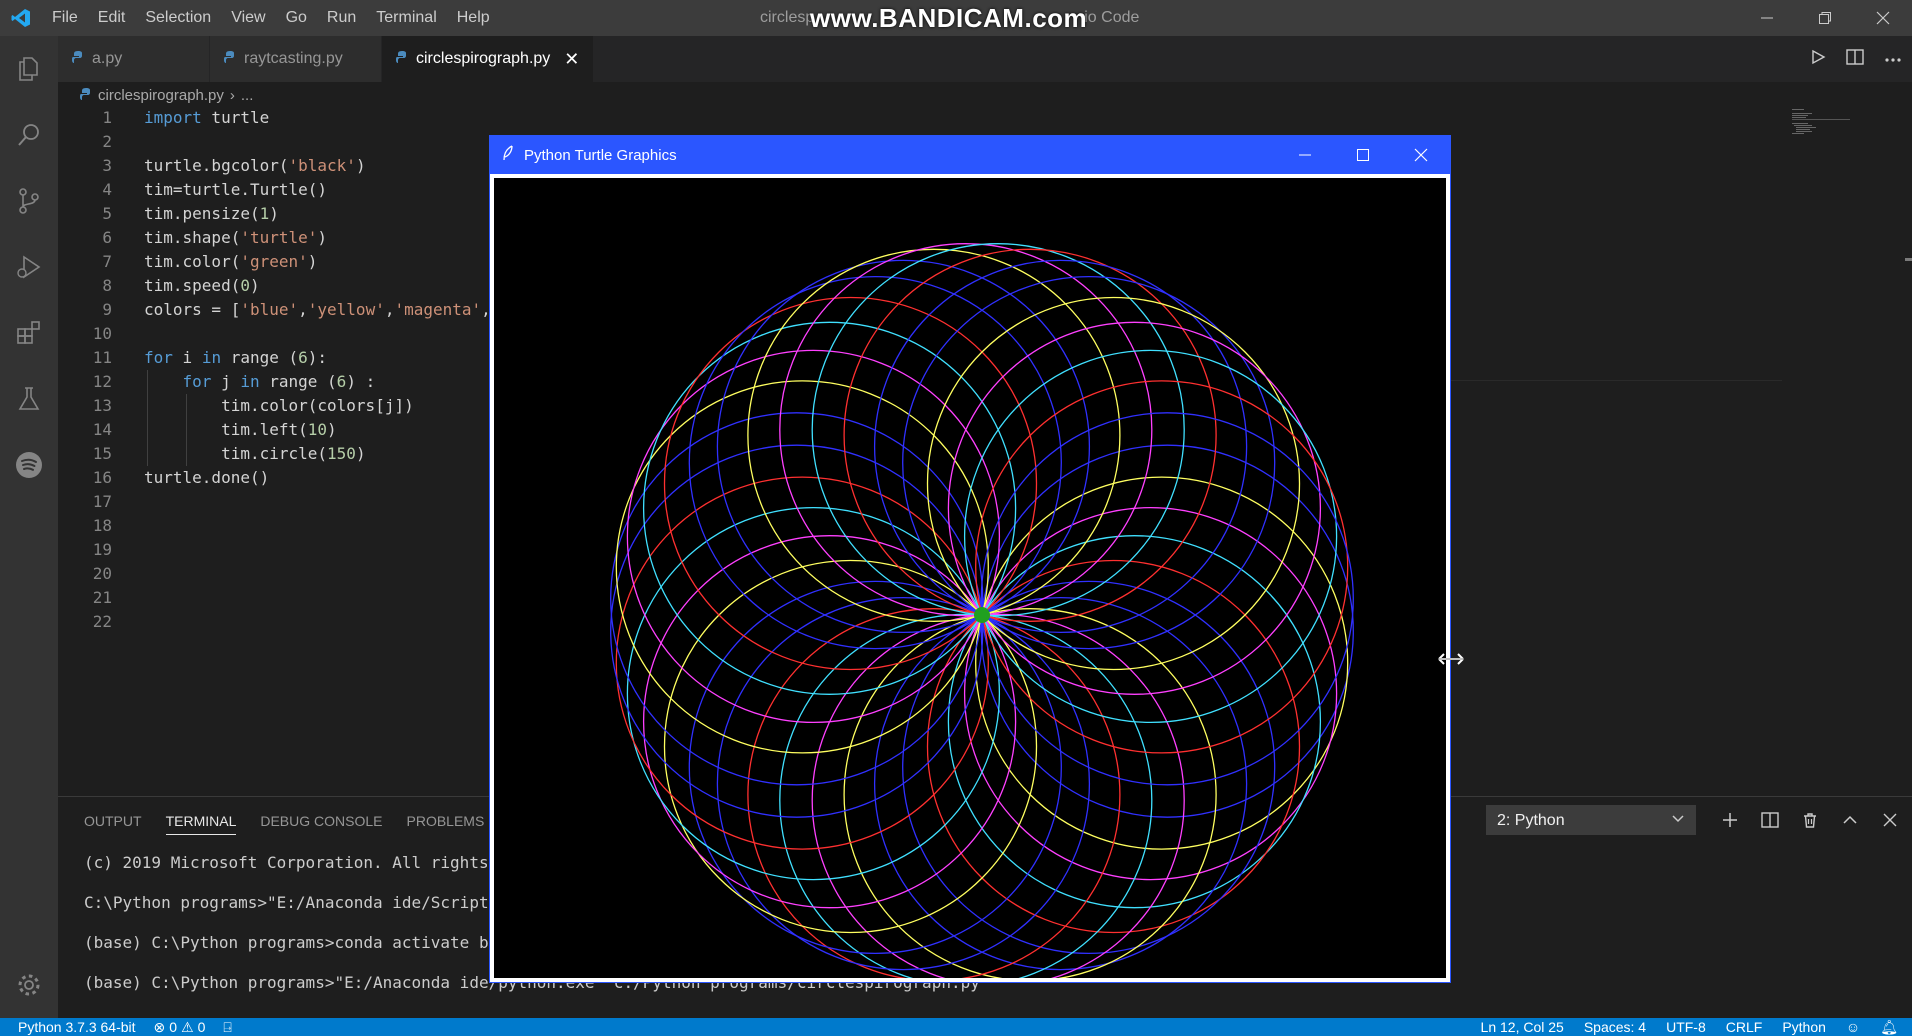 The height and width of the screenshot is (1036, 1912). Describe the element at coordinates (1908, 259) in the screenshot. I see `scrollbar-marker` at that location.